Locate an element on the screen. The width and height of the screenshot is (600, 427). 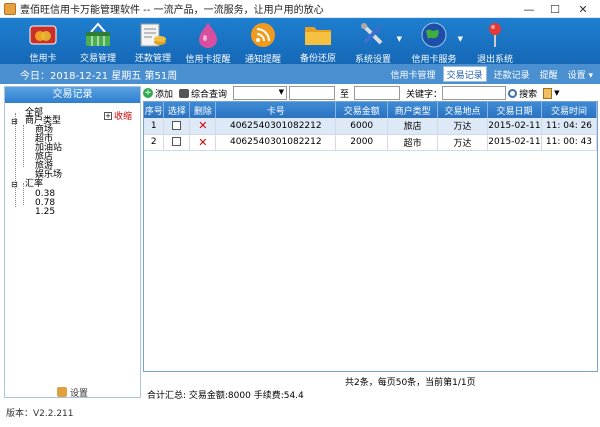
toolbar-system-settings: 系统设置 ▼ is located at coordinates (375, 41).